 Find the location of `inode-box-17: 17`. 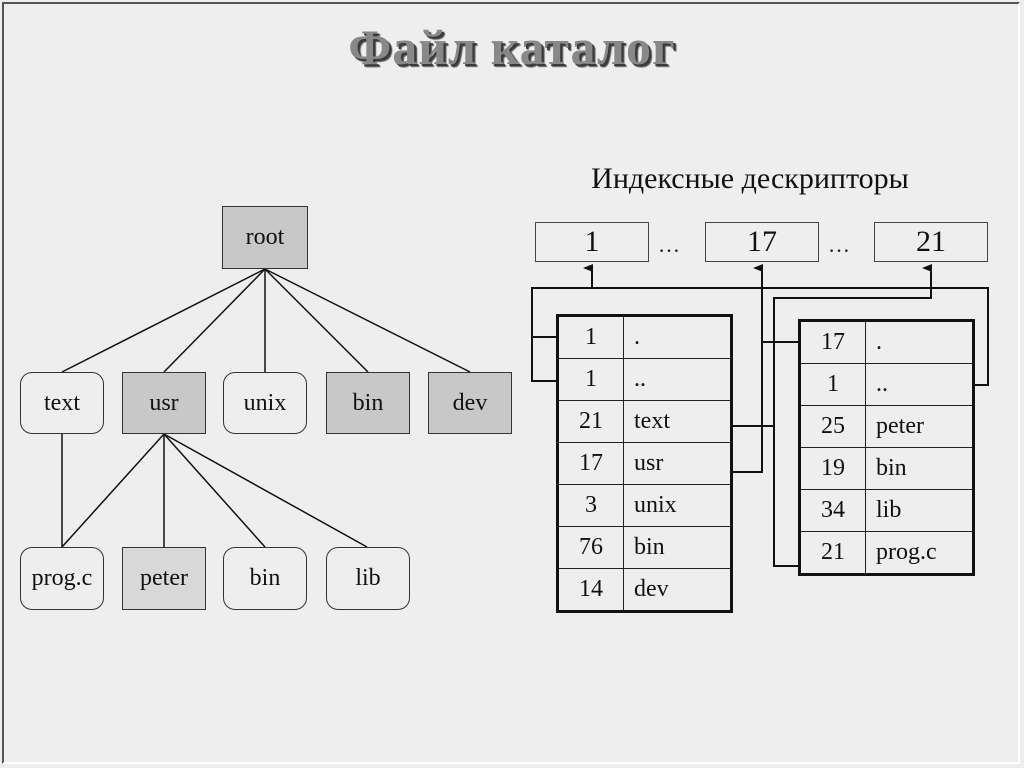

inode-box-17: 17 is located at coordinates (762, 242).